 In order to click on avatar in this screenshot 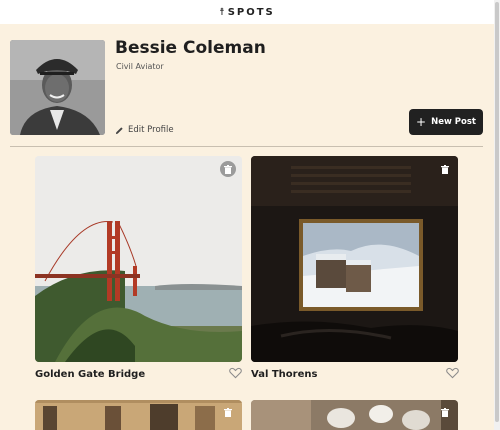, I will do `click(57, 87)`.